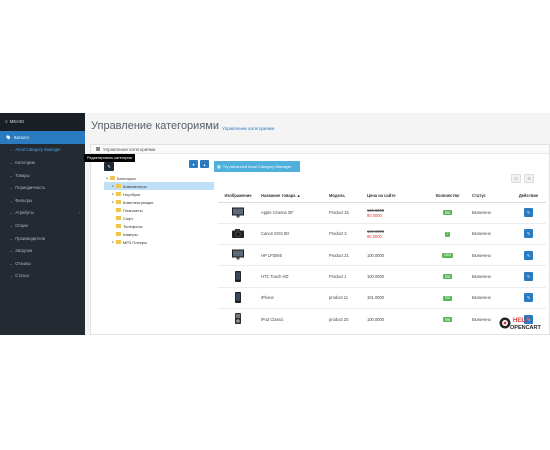  Describe the element at coordinates (42, 200) in the screenshot. I see `sidebar-item-6: – Фильтры` at that location.